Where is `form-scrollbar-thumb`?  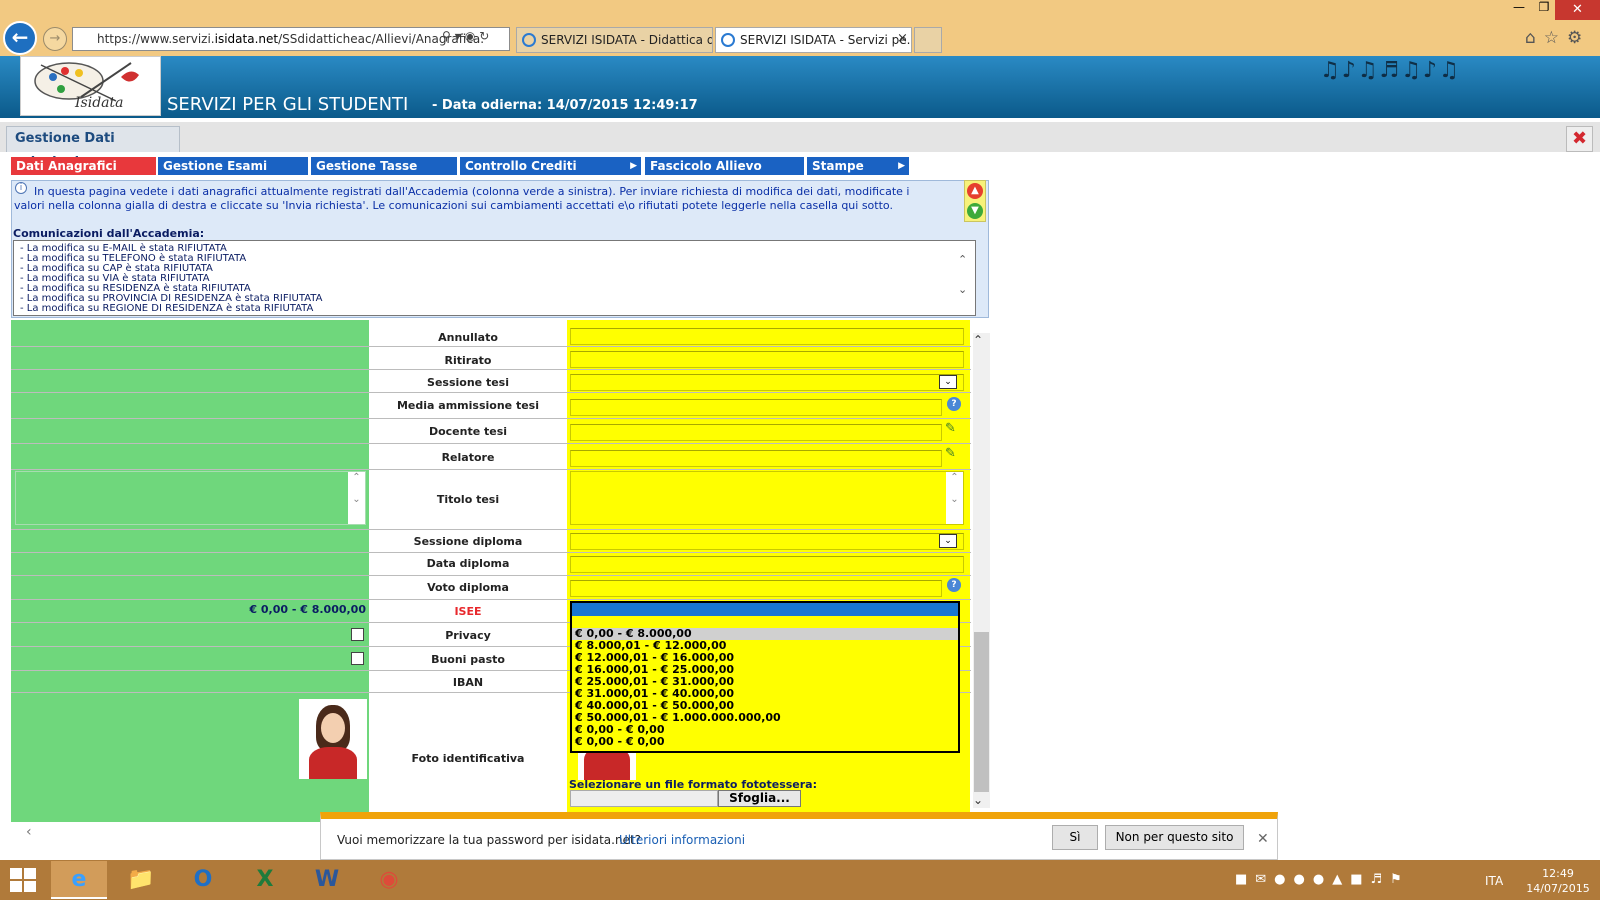
form-scrollbar-thumb is located at coordinates (981, 712).